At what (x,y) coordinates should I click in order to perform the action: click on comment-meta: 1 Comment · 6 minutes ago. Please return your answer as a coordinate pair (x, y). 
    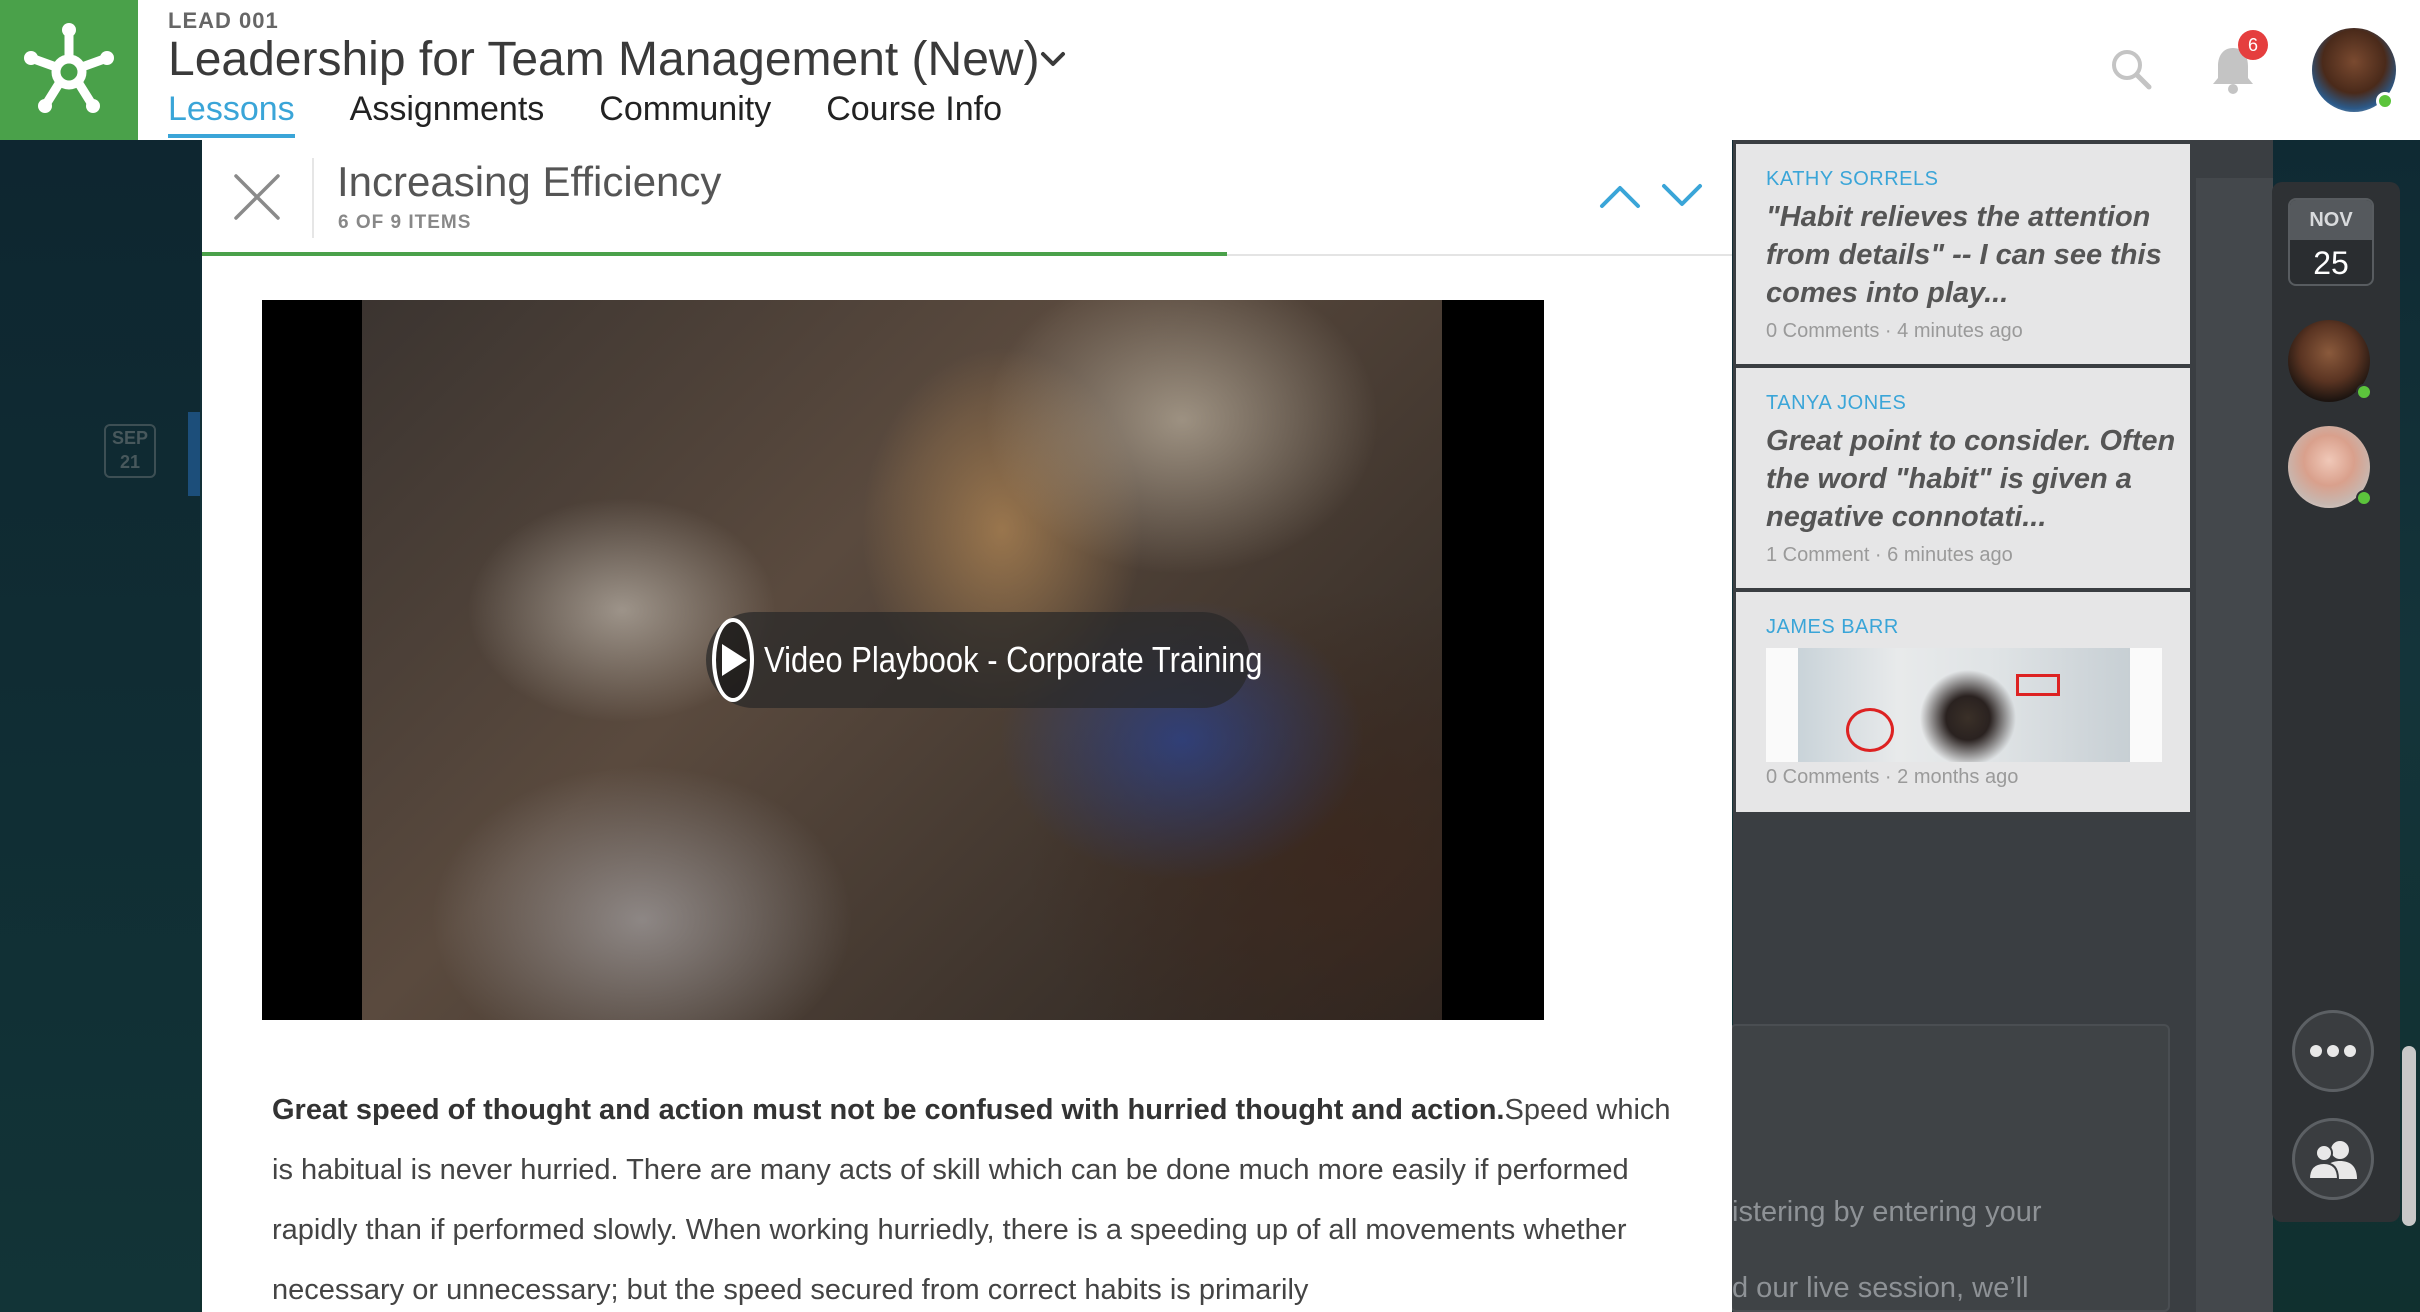
    Looking at the image, I should click on (1889, 555).